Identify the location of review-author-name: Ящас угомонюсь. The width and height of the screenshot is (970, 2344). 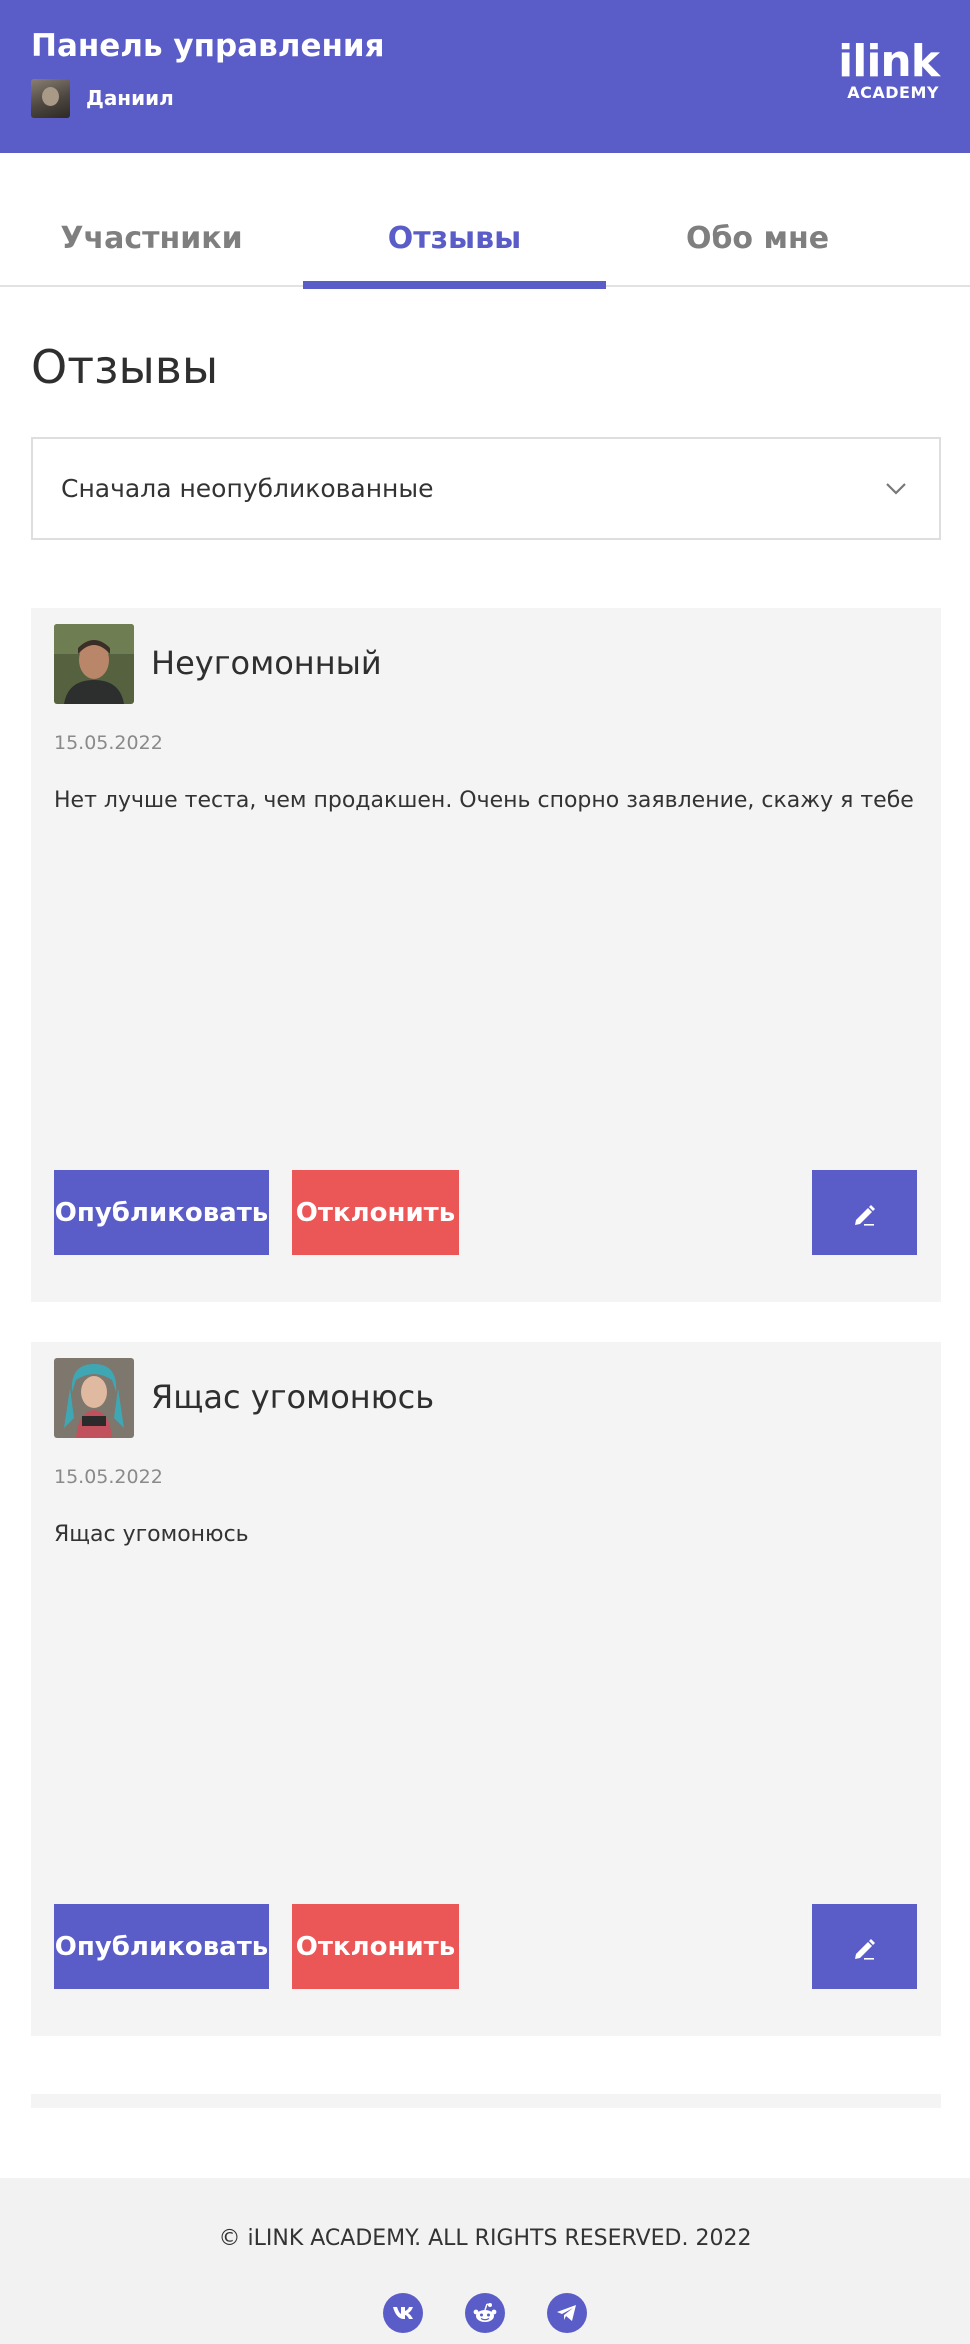
(293, 1397).